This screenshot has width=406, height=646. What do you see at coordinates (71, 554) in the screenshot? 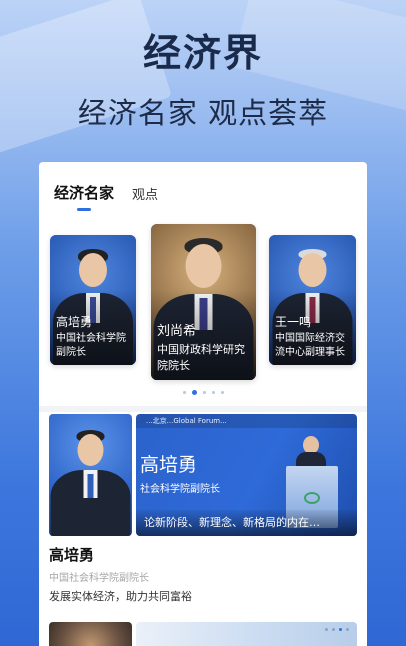
I see `featured-name: 高培勇` at bounding box center [71, 554].